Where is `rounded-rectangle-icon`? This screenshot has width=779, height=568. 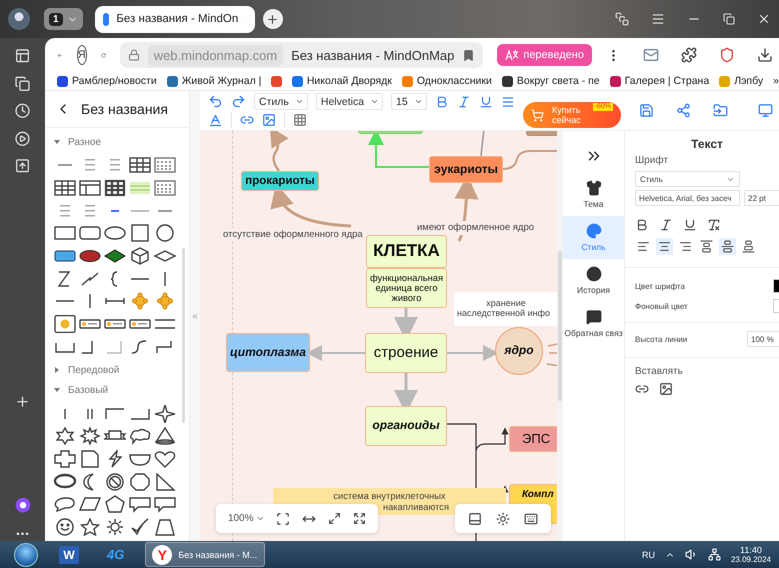
rounded-rectangle-icon is located at coordinates (90, 233).